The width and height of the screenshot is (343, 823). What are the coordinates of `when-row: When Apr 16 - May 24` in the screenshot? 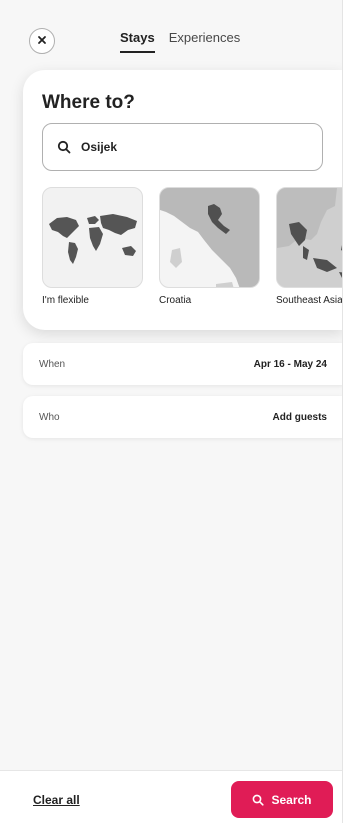 It's located at (182, 364).